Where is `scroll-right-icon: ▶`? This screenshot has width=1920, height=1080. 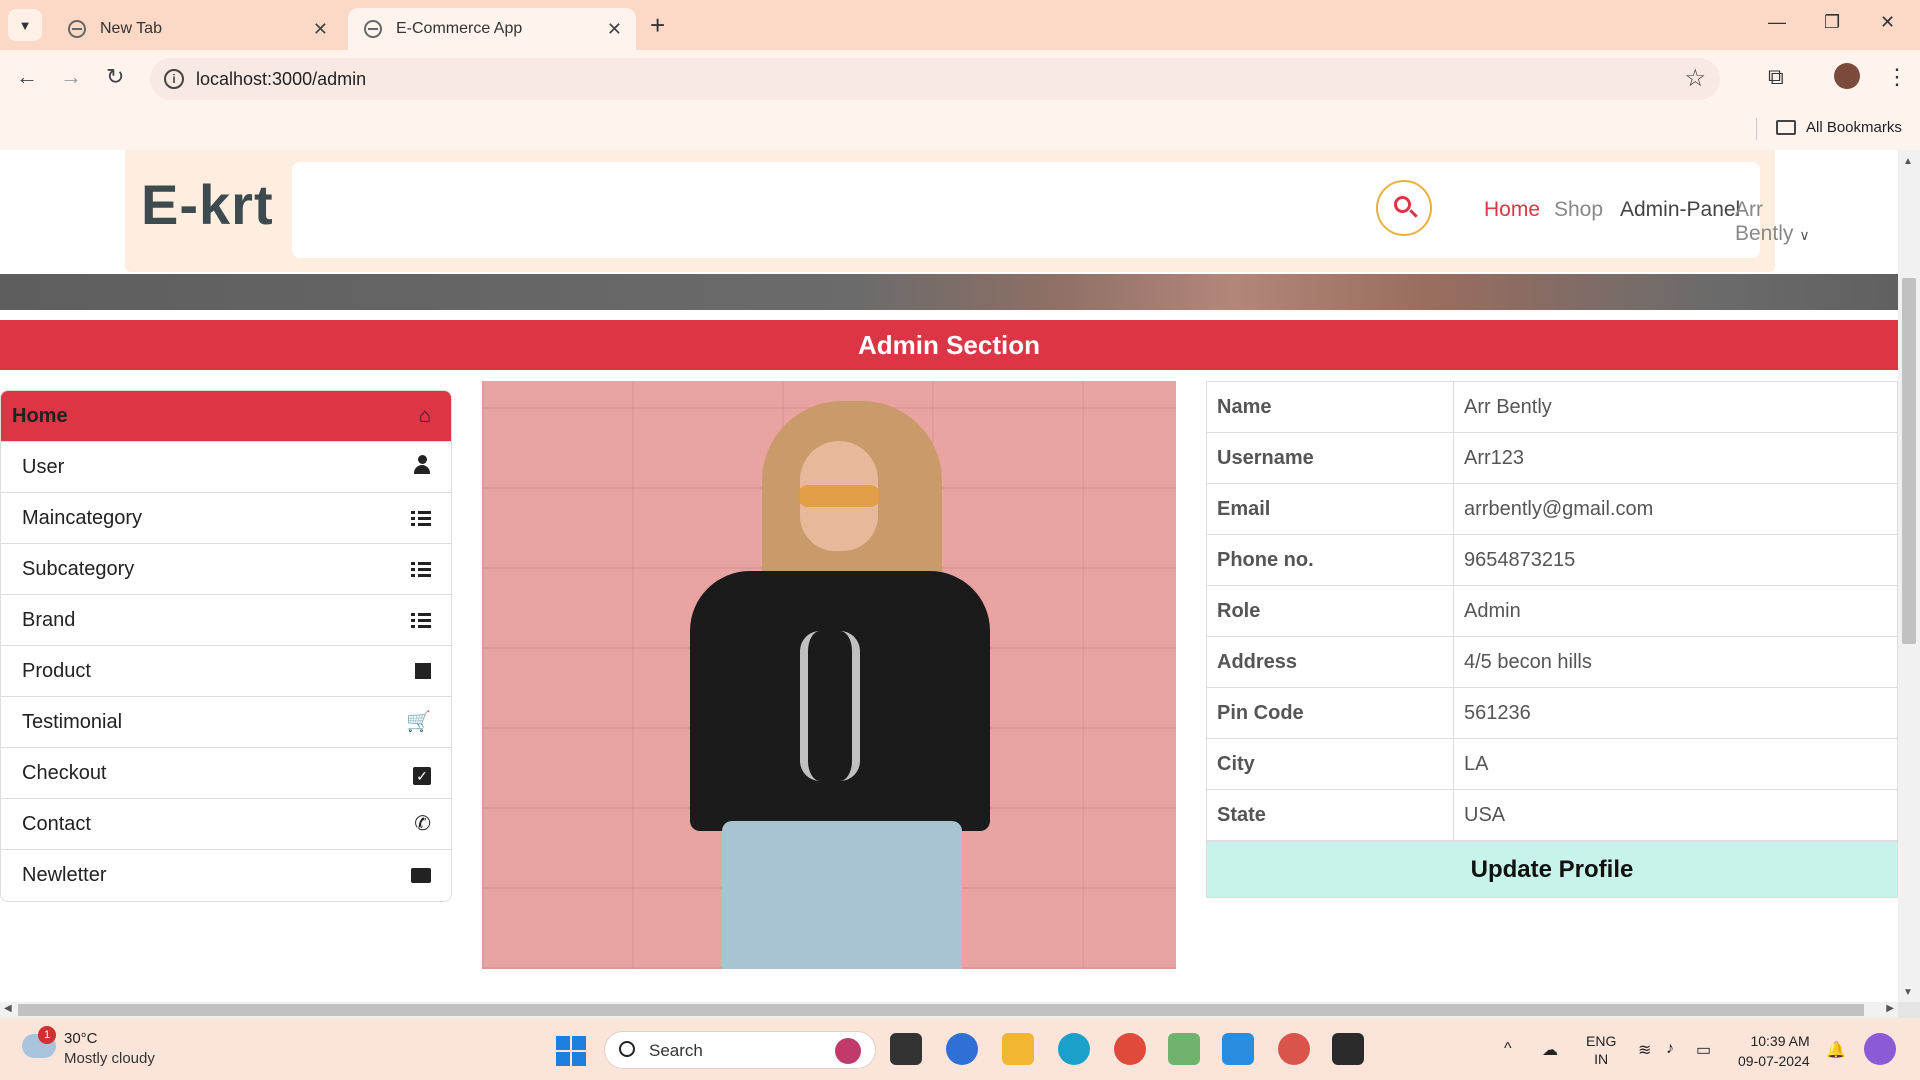 scroll-right-icon: ▶ is located at coordinates (1890, 1008).